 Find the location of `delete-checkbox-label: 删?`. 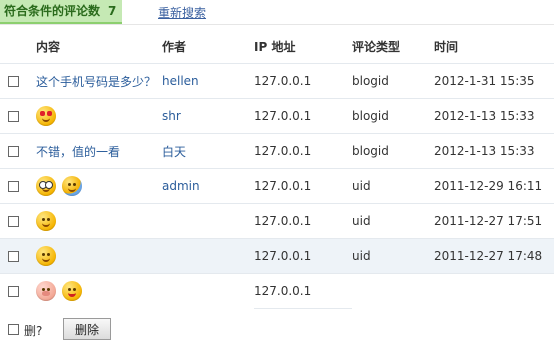

delete-checkbox-label: 删? is located at coordinates (33, 331).